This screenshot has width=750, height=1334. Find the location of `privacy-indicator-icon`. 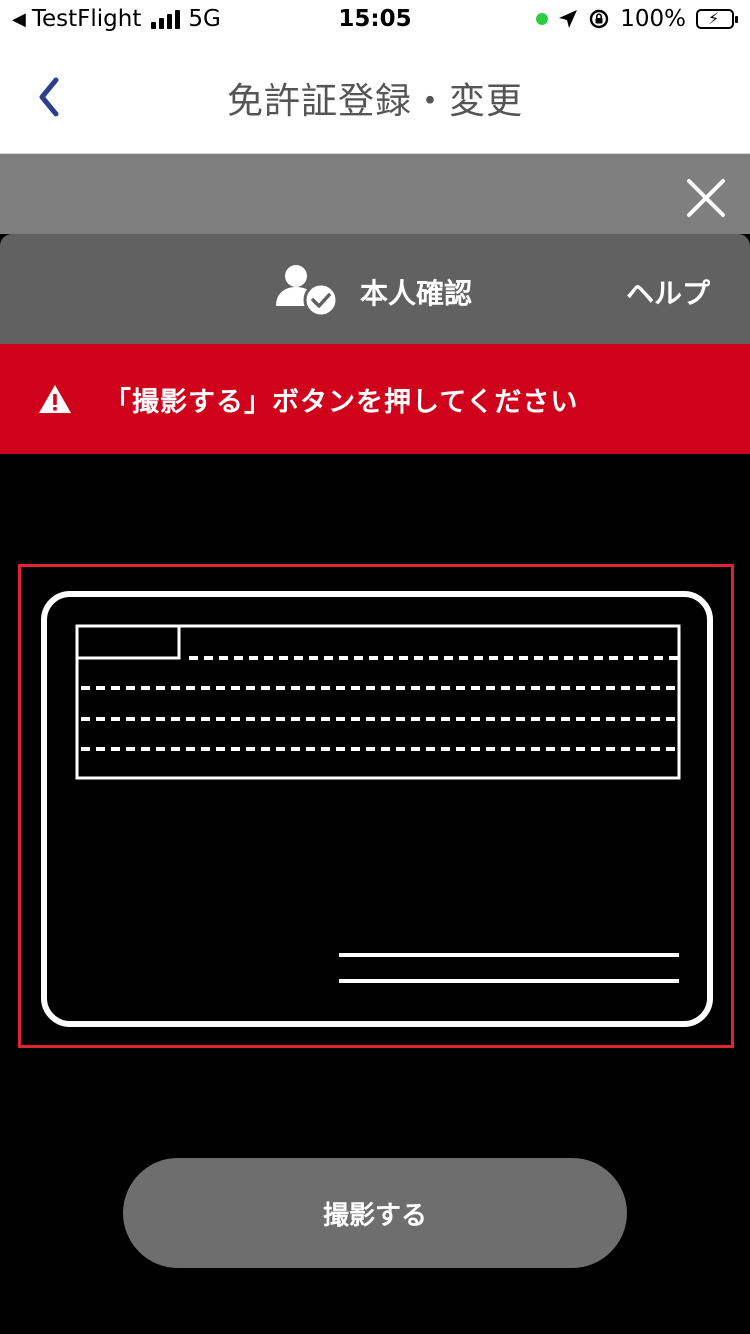

privacy-indicator-icon is located at coordinates (542, 19).